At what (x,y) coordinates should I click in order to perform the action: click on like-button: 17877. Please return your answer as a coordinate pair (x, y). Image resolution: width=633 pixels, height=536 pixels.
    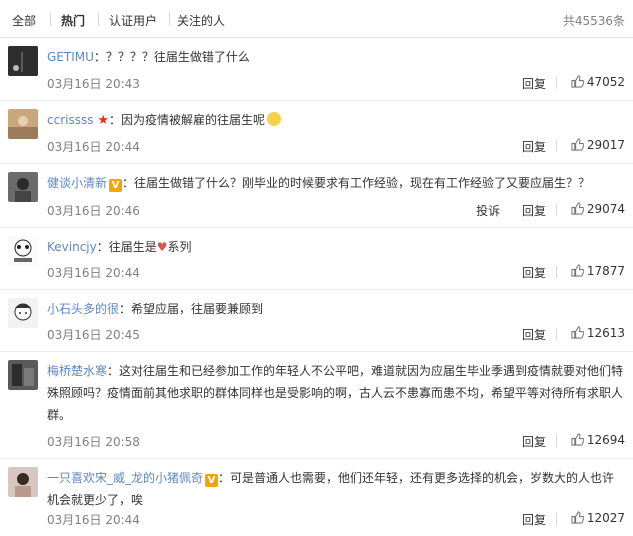
    Looking at the image, I should click on (598, 271).